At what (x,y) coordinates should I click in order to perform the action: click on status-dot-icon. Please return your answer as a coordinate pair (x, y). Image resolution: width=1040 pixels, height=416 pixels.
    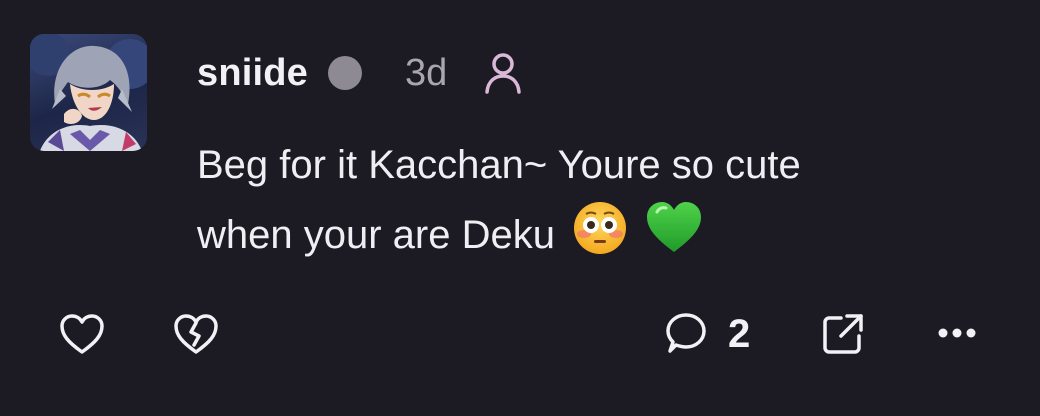
    Looking at the image, I should click on (345, 73).